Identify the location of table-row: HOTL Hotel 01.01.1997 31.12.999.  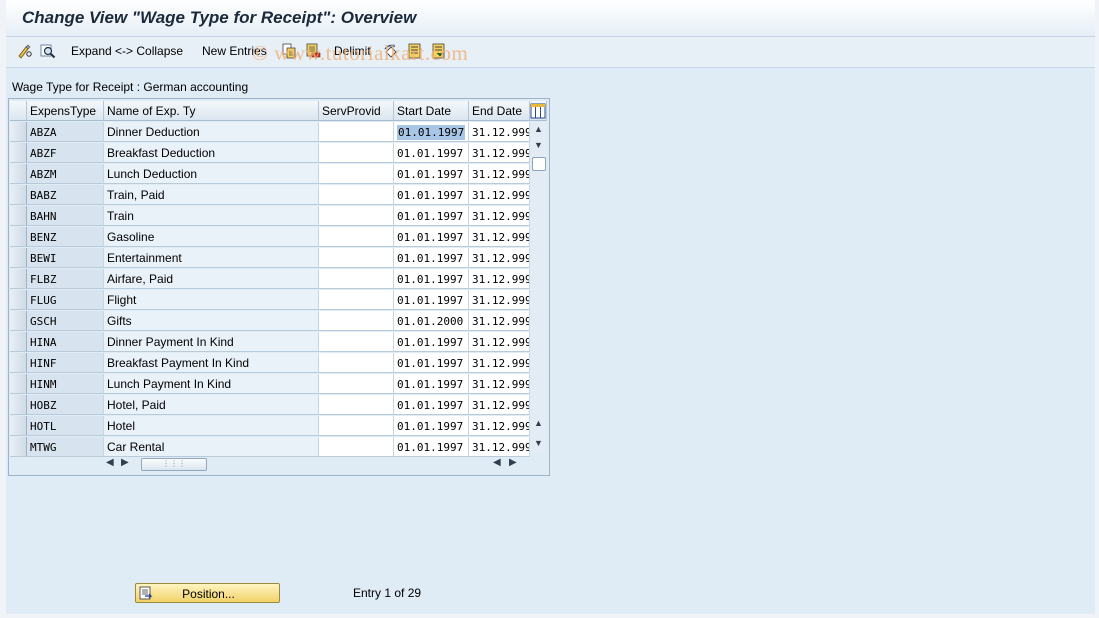
(270, 426).